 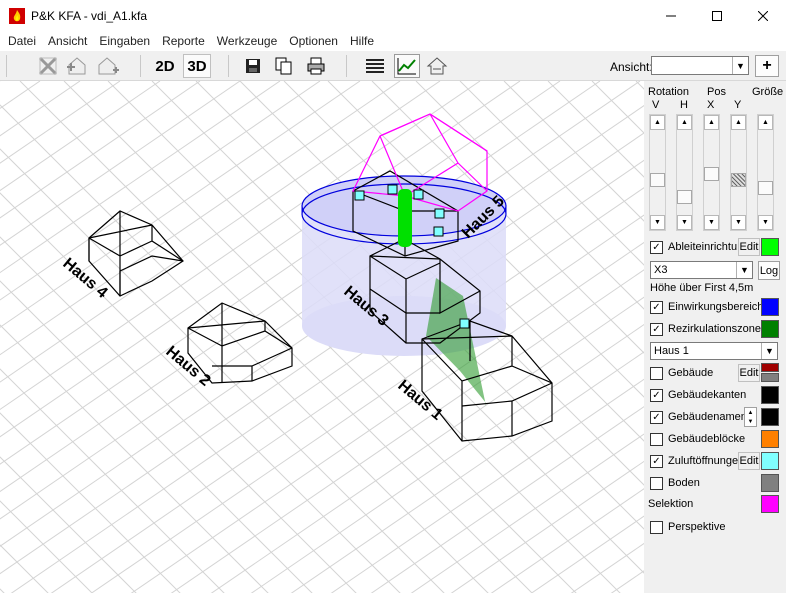 I want to click on ableit-checkbox: ✓, so click(x=656, y=247).